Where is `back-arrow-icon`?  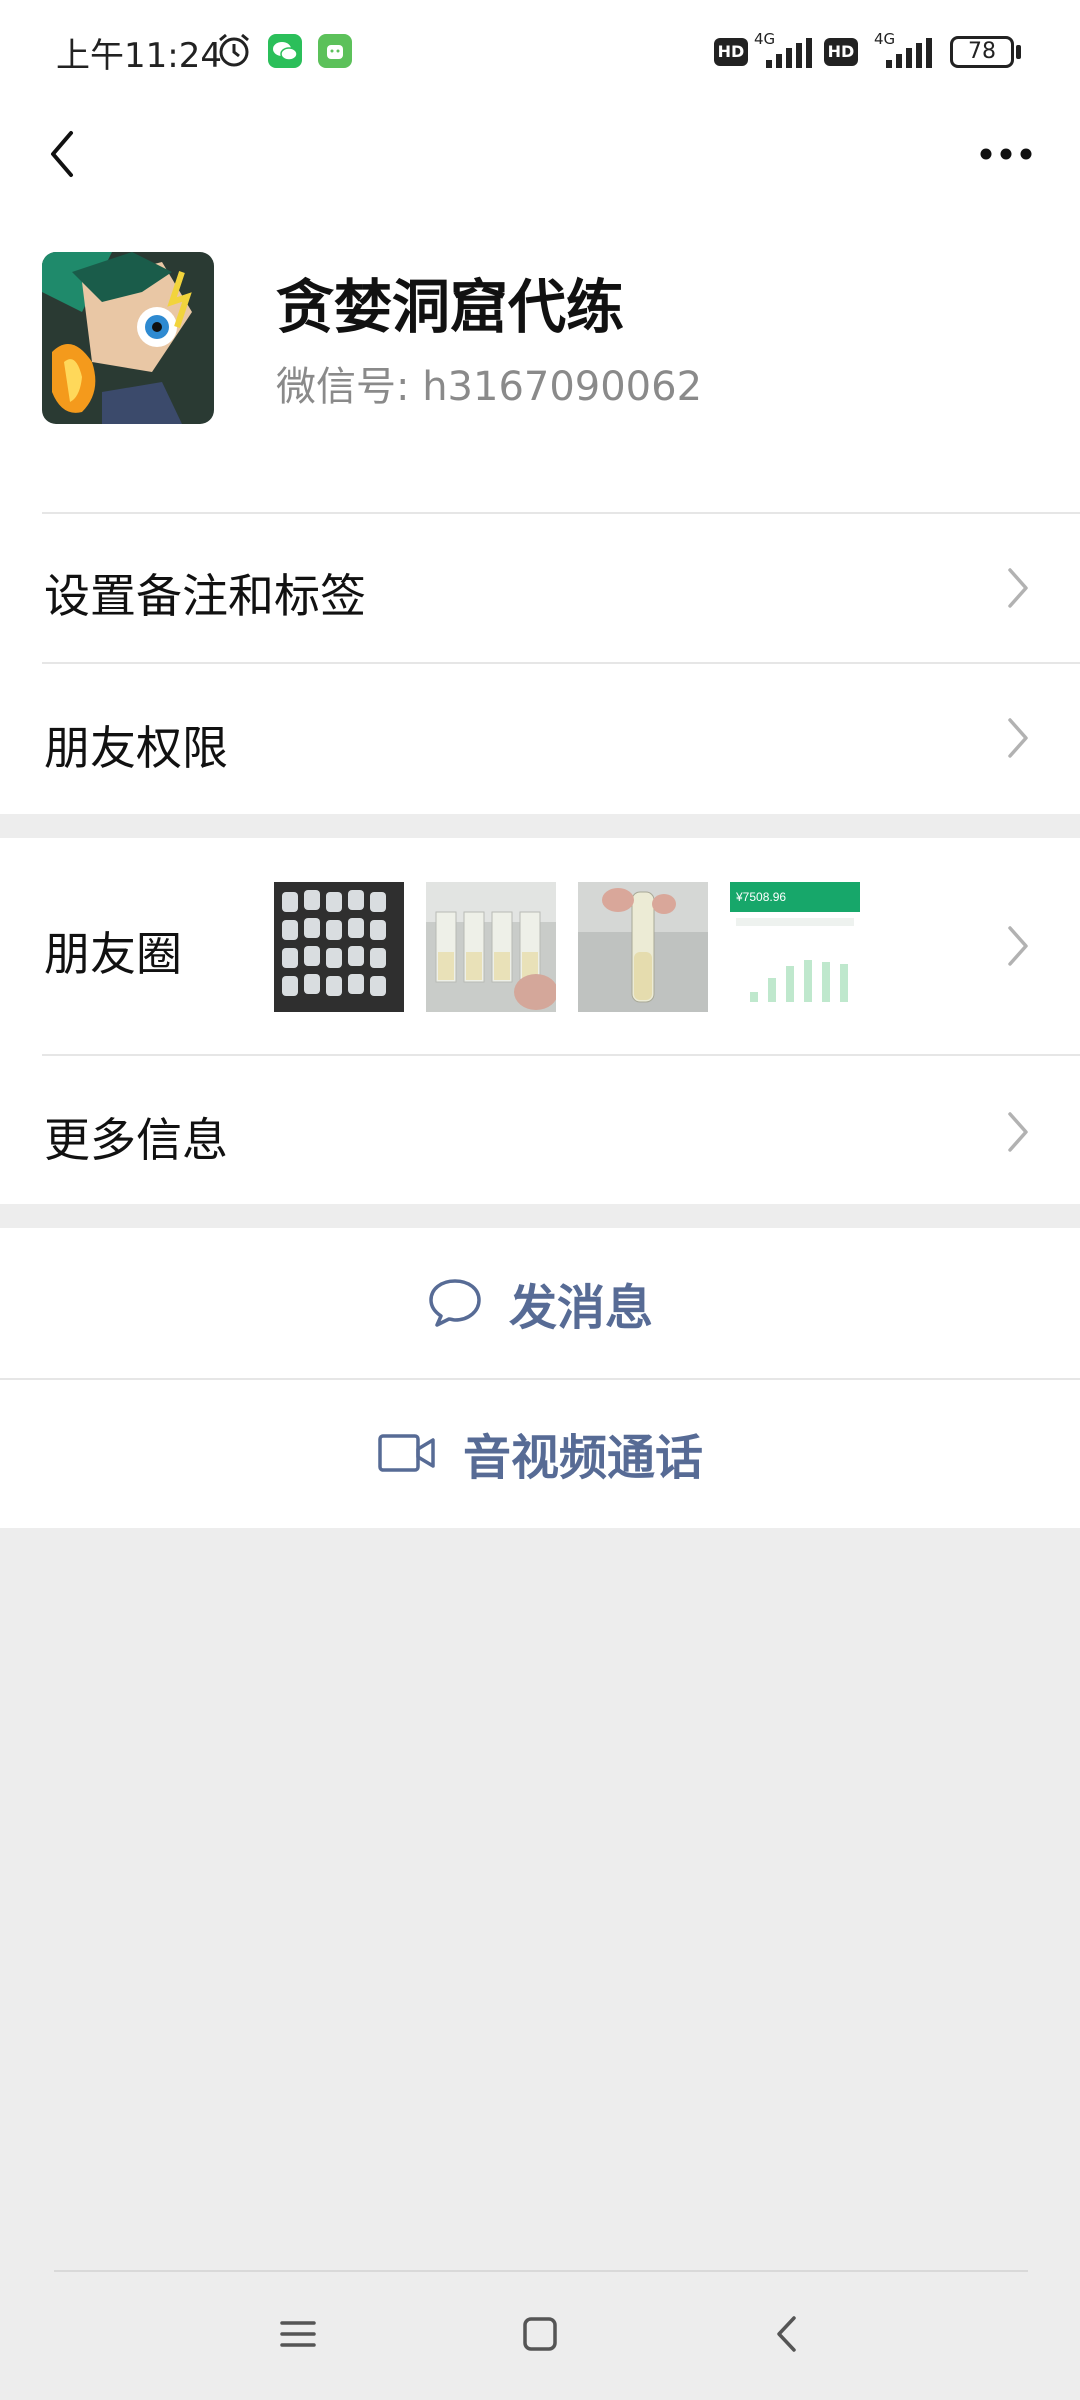
back-arrow-icon is located at coordinates (786, 2334).